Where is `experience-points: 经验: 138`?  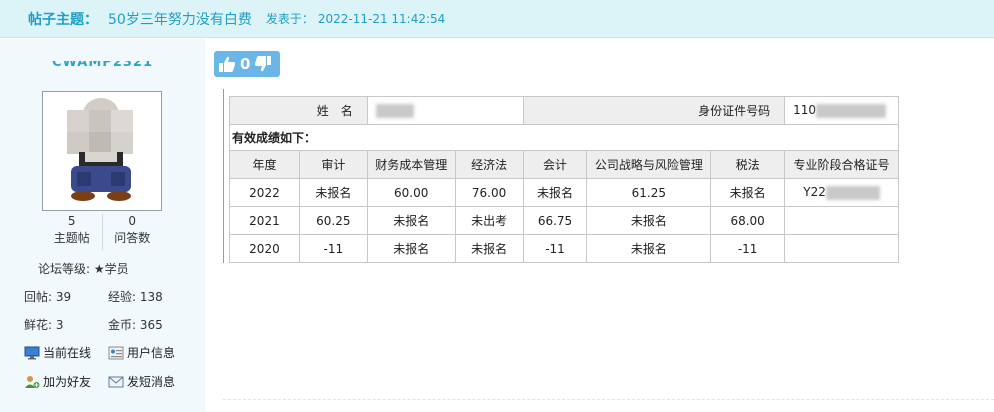 experience-points: 经验: 138 is located at coordinates (135, 297).